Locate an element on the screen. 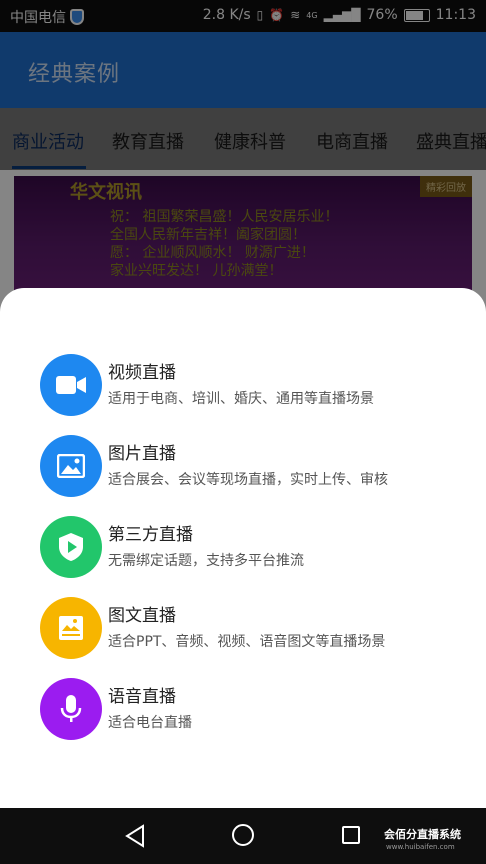 The width and height of the screenshot is (486, 864). option-description: 适用于电商、培训、婚庆、通用等直播场景 is located at coordinates (241, 399).